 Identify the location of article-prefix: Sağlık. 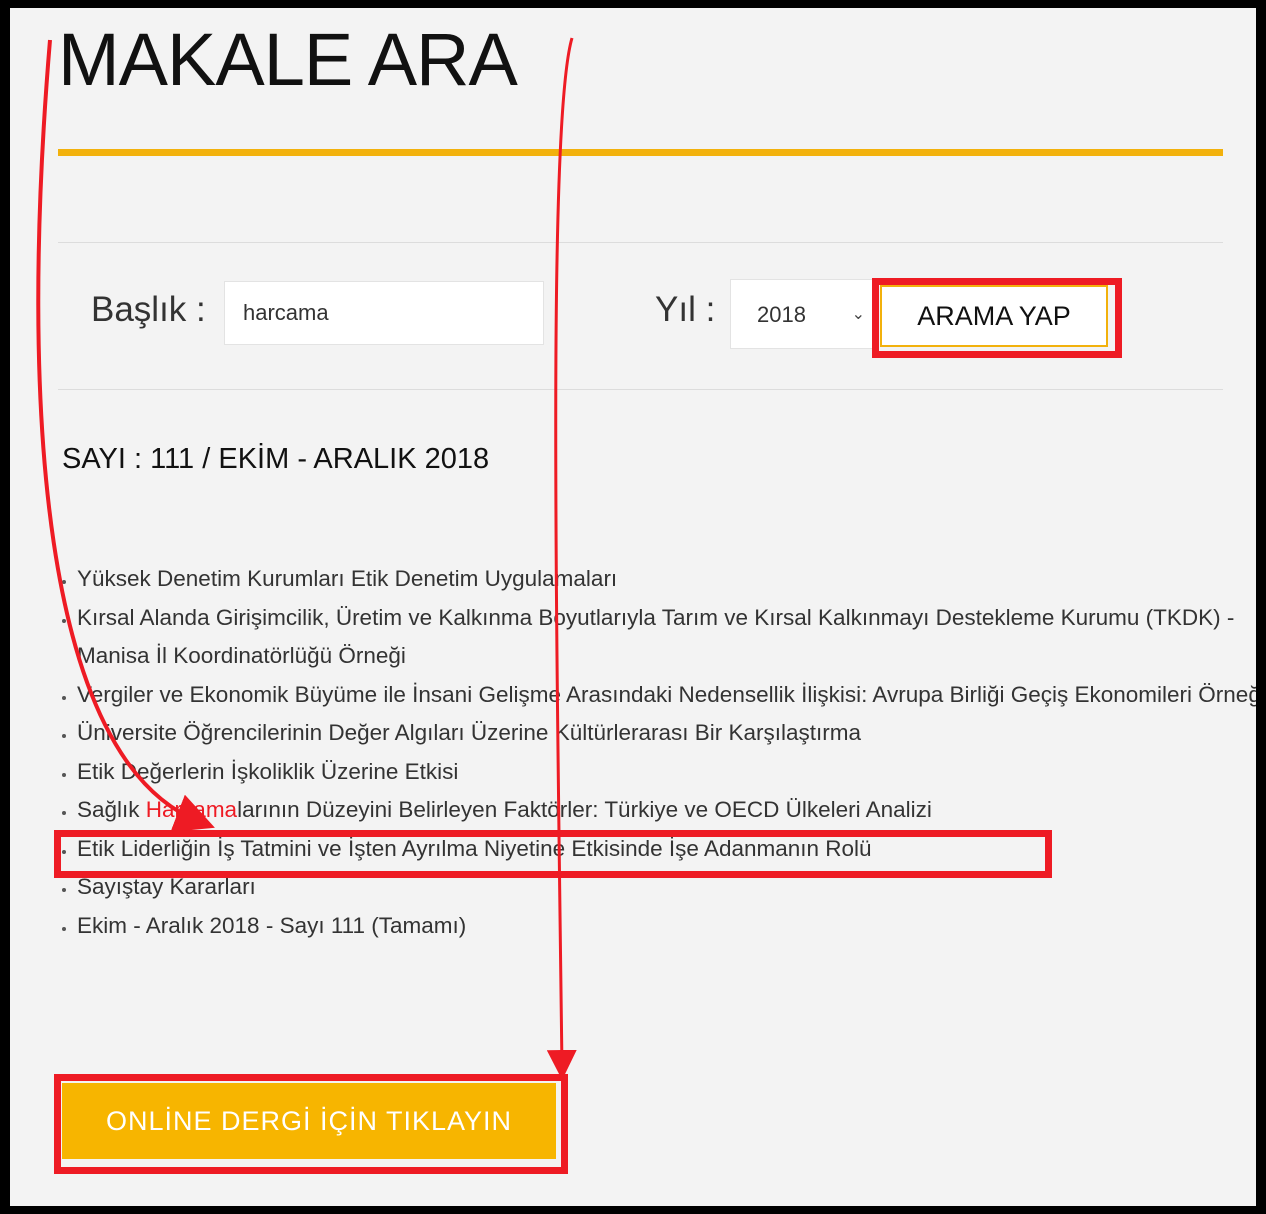
(111, 809).